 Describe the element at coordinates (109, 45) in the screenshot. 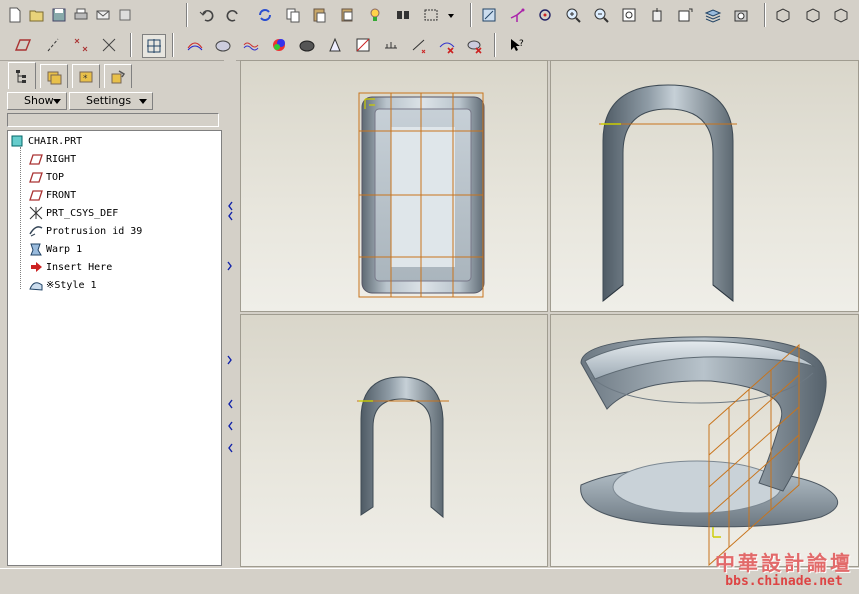

I see `csys-display-icon` at that location.